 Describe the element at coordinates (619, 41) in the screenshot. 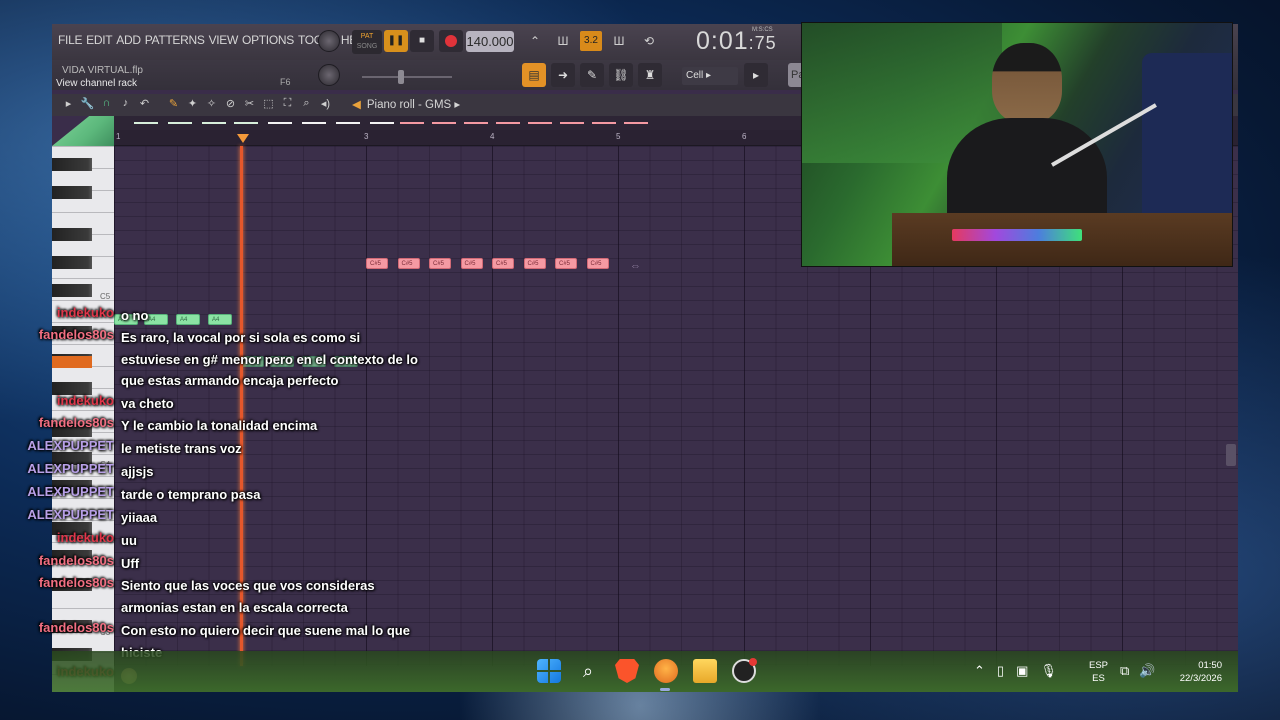

I see `blend-icon: Ш` at that location.